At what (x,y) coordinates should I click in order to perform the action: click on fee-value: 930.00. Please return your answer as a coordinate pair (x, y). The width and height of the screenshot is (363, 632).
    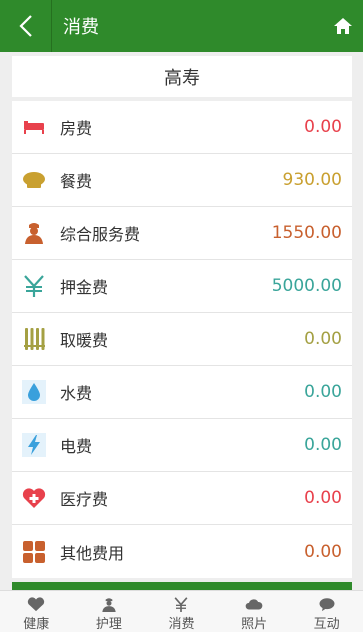
    Looking at the image, I should click on (312, 180).